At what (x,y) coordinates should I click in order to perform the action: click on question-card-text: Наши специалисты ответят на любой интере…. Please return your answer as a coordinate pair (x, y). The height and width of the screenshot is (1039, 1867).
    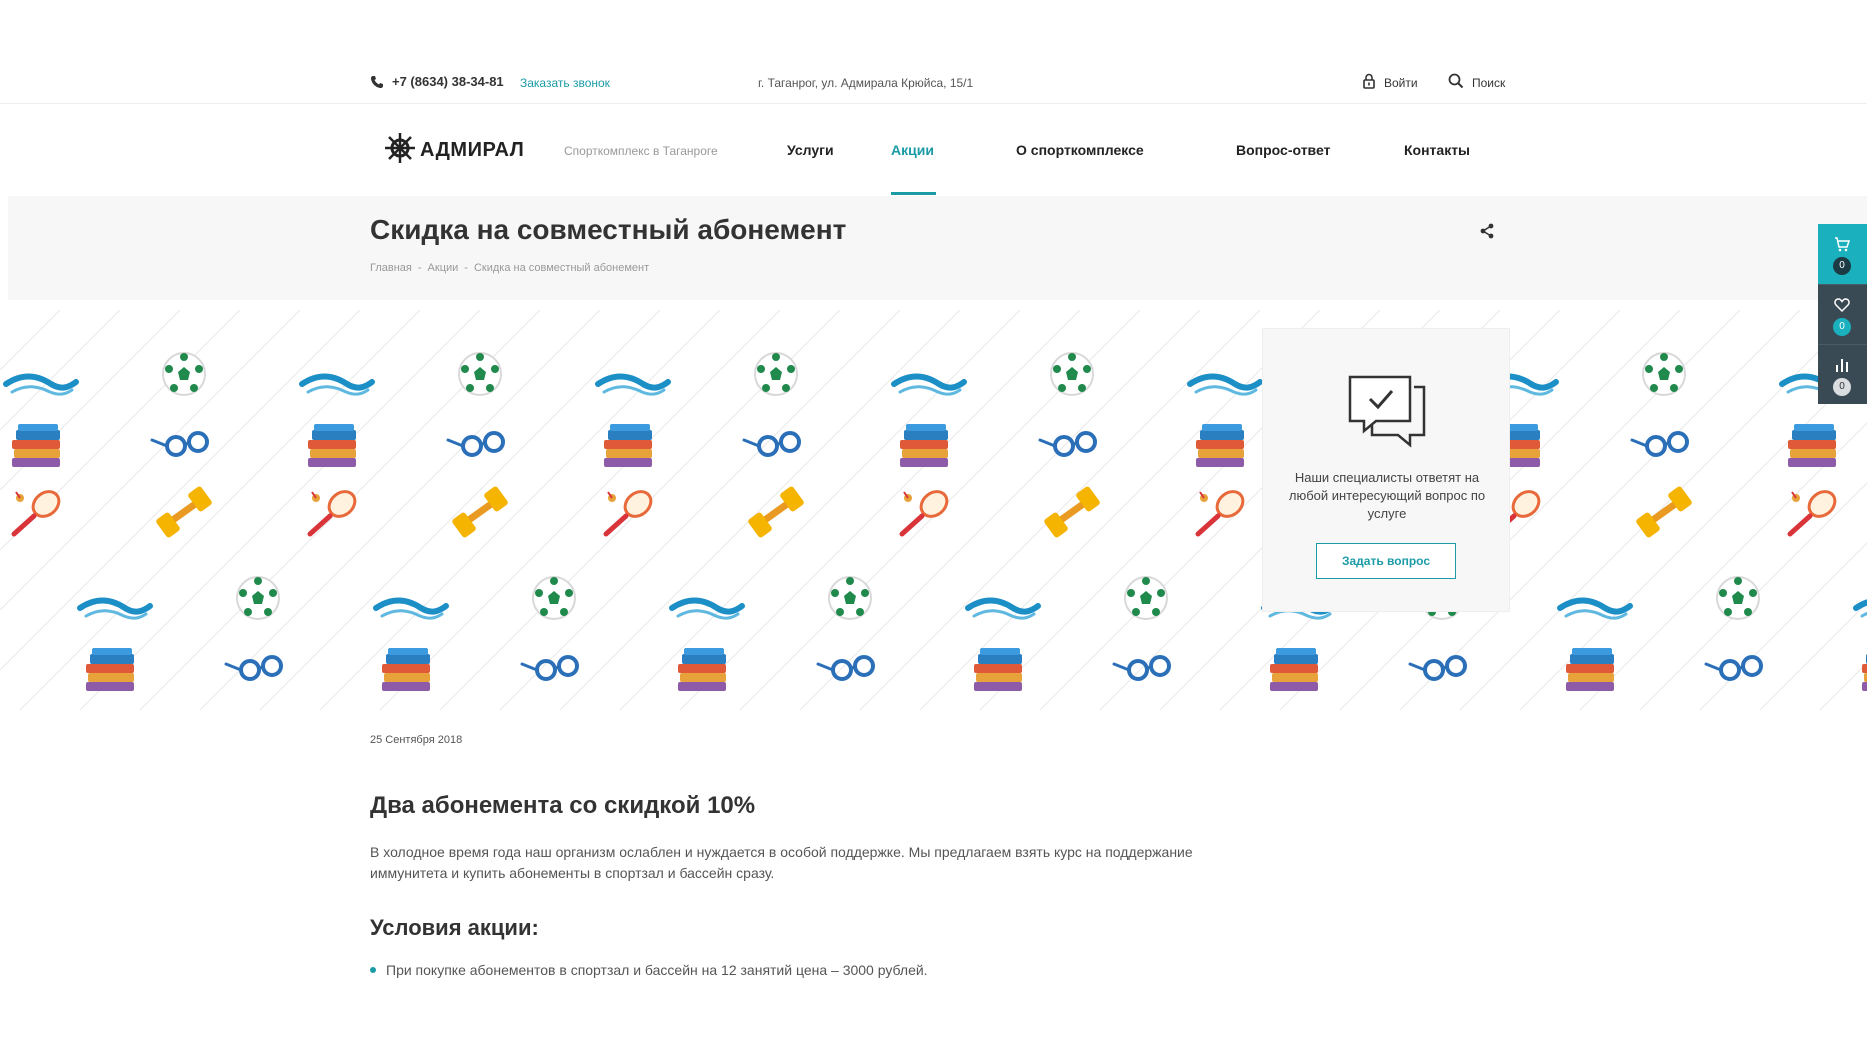
    Looking at the image, I should click on (1387, 495).